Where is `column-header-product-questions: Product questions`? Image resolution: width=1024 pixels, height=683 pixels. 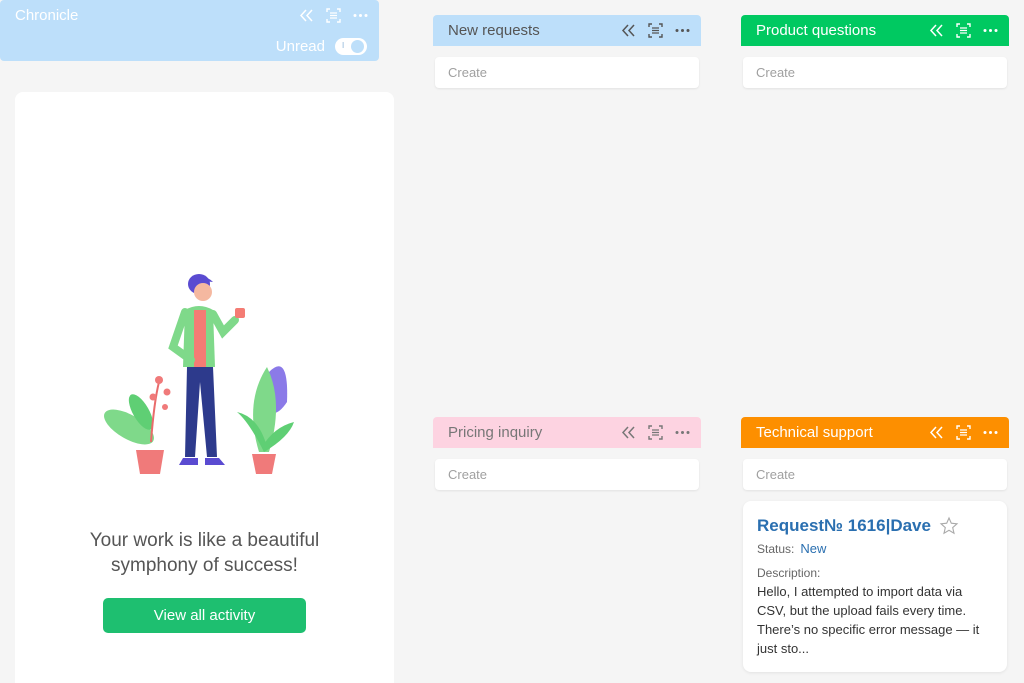 column-header-product-questions: Product questions is located at coordinates (875, 30).